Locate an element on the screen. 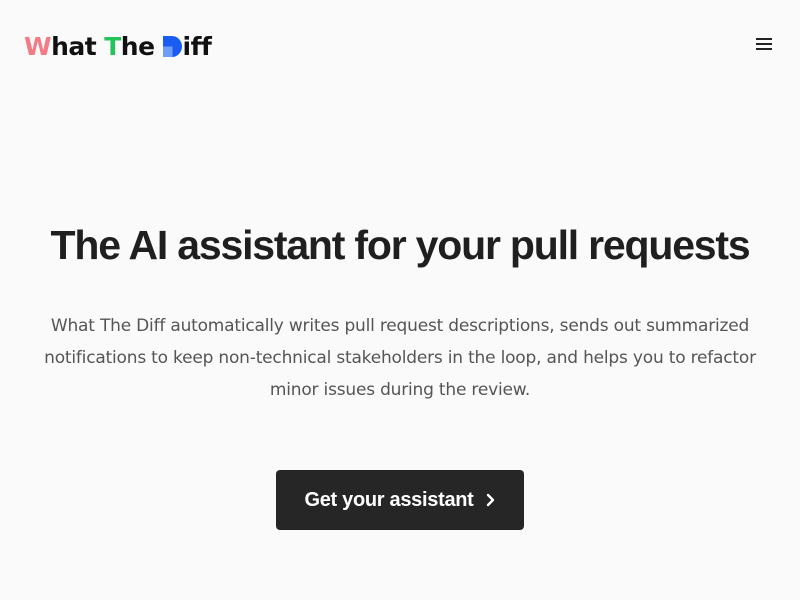 This screenshot has height=600, width=800. hero-title: The AI assistant for your pull requests is located at coordinates (400, 245).